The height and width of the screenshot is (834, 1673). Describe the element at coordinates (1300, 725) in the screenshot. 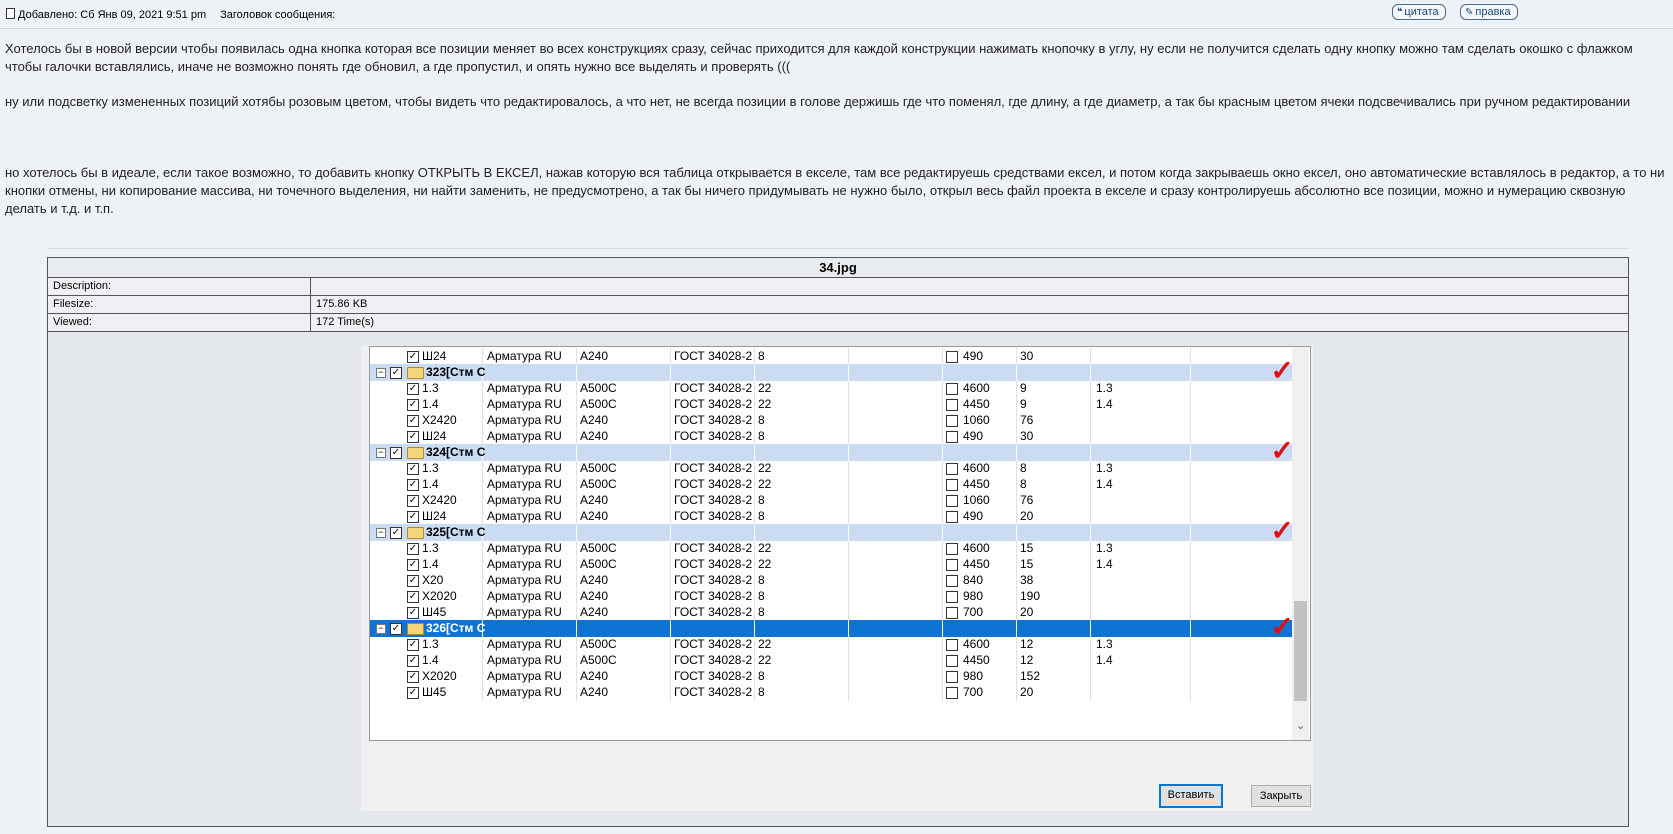

I see `scroll-down-icon: ⌄` at that location.